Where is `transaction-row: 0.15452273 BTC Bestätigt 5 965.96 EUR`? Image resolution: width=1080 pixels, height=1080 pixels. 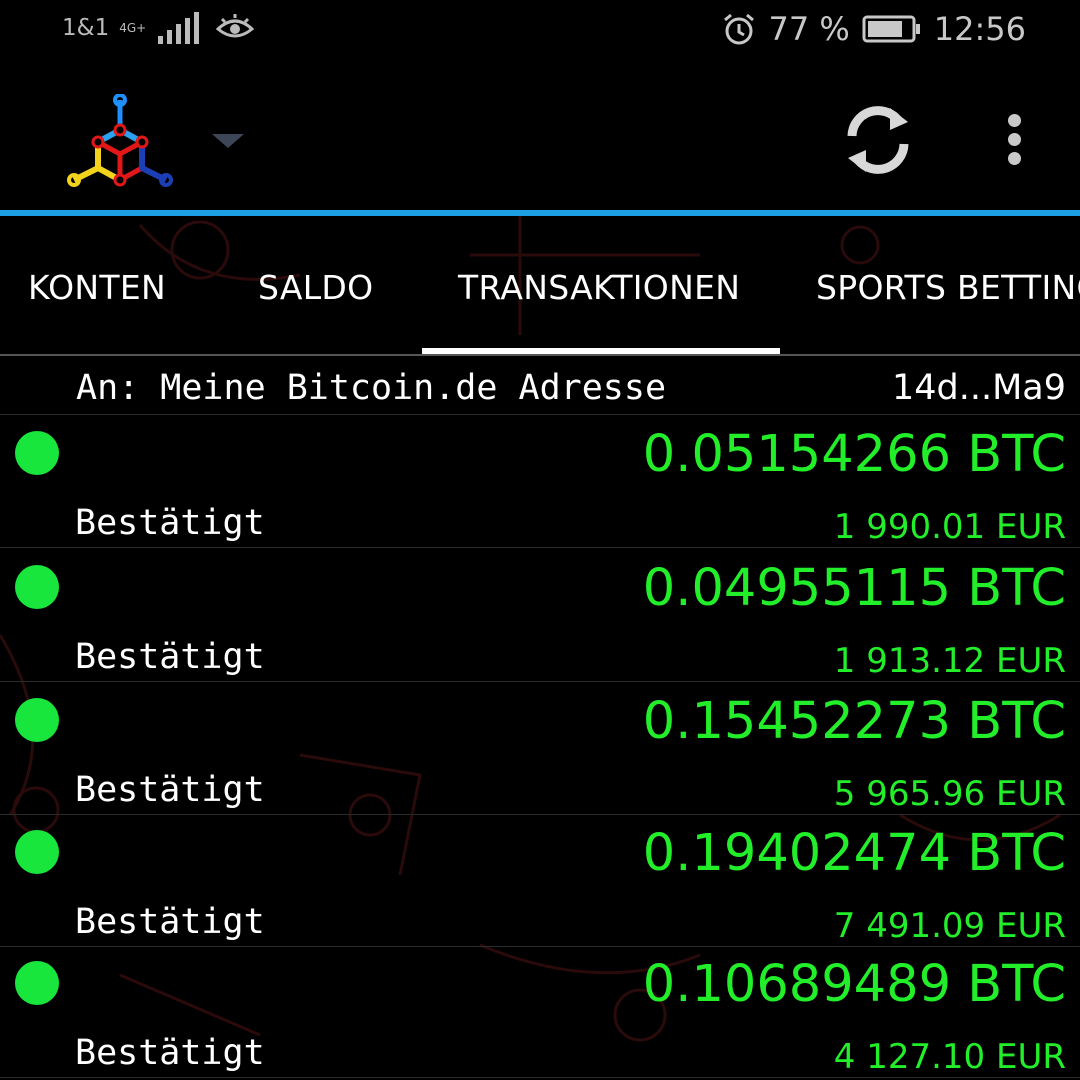 transaction-row: 0.15452273 BTC Bestätigt 5 965.96 EUR is located at coordinates (540, 748).